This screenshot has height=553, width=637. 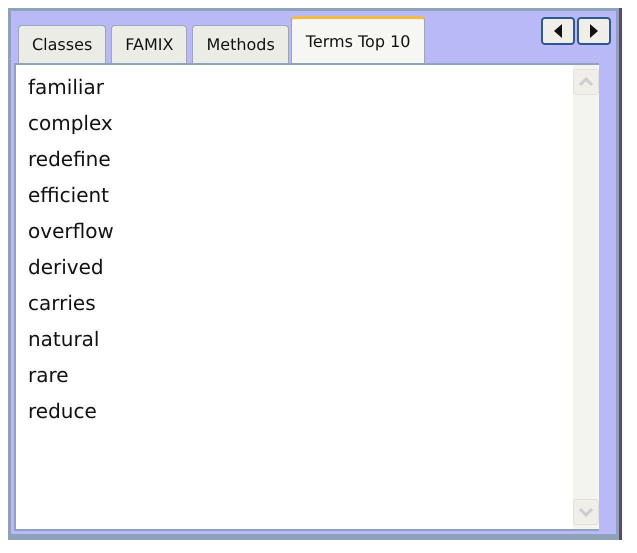 What do you see at coordinates (294, 267) in the screenshot?
I see `list-item: derived` at bounding box center [294, 267].